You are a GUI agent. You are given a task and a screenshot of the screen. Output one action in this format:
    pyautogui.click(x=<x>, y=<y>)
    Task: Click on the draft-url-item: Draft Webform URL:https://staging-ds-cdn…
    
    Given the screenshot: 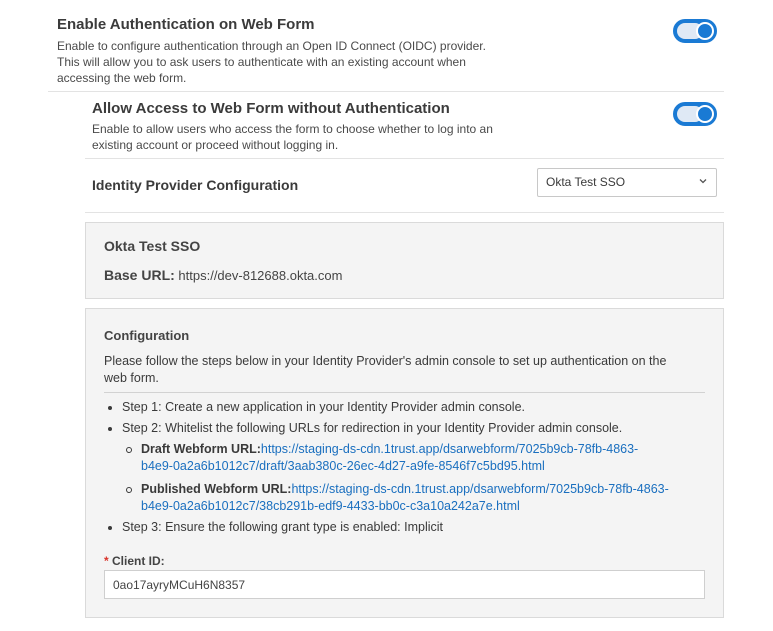 What is the action you would take?
    pyautogui.click(x=419, y=458)
    